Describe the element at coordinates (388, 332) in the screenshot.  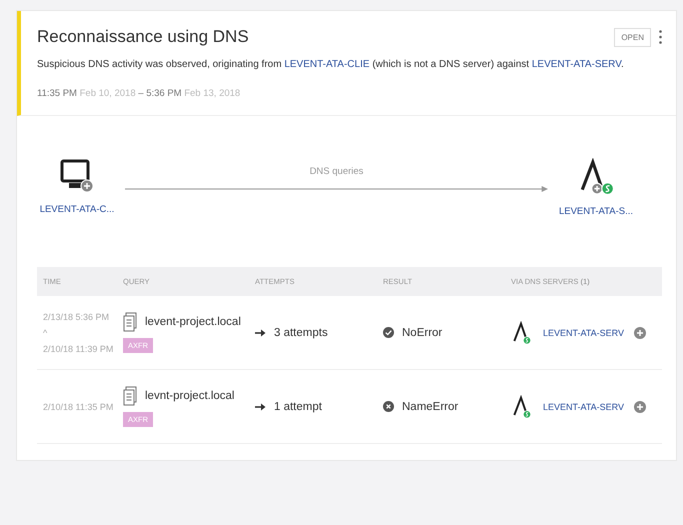
I see `check-circle-icon` at that location.